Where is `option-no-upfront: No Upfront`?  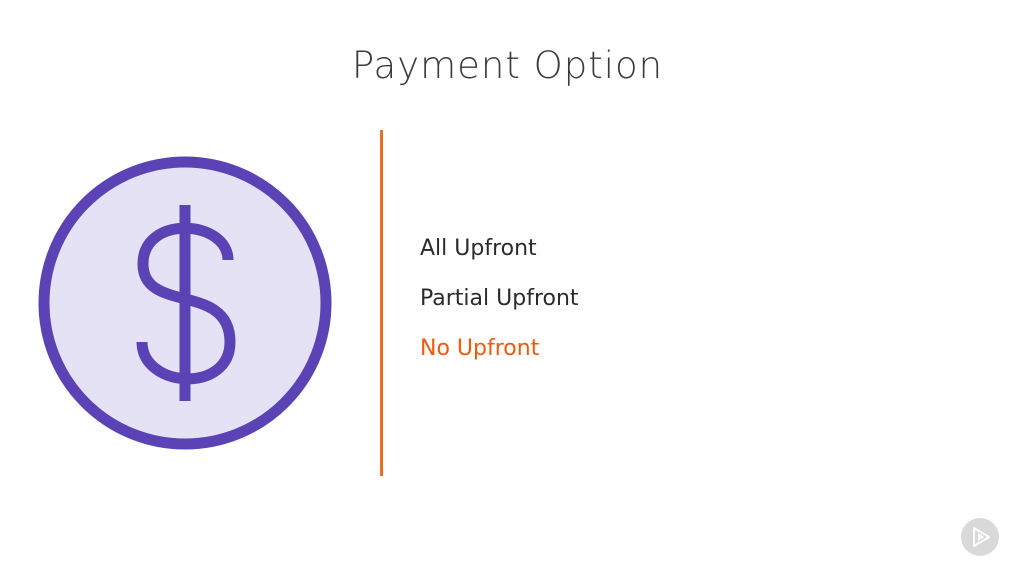 option-no-upfront: No Upfront is located at coordinates (480, 348).